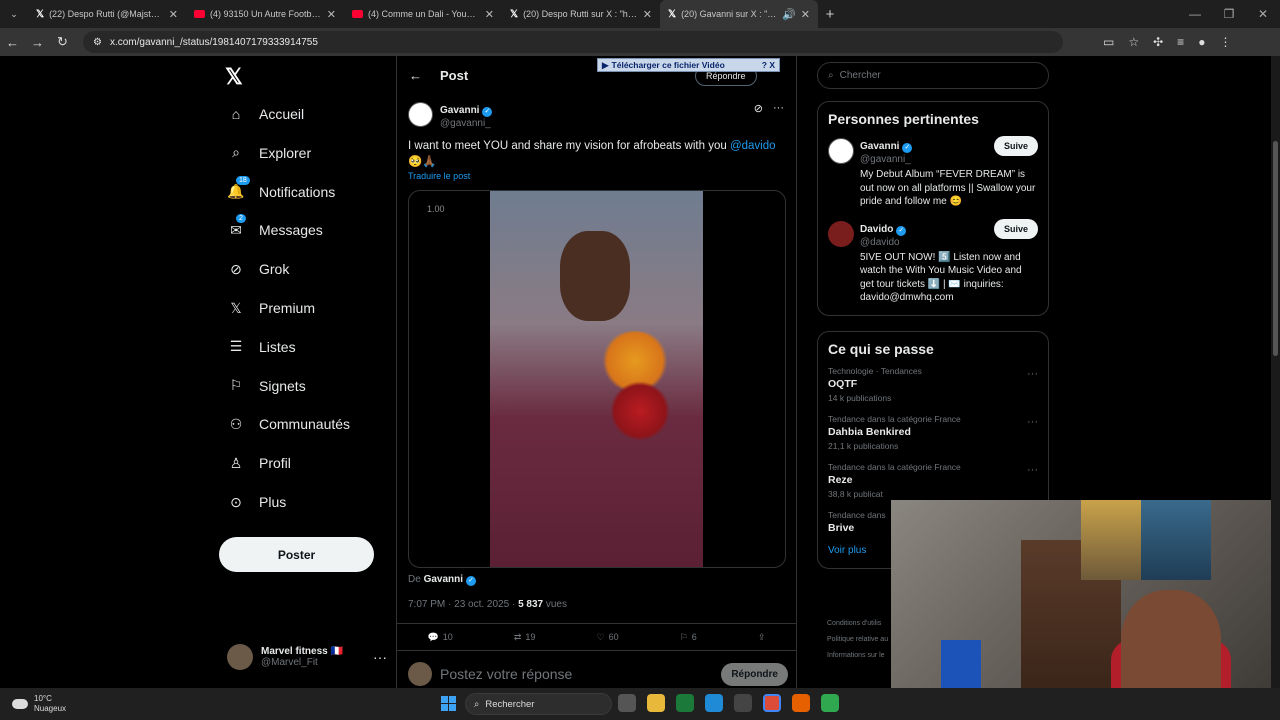 The width and height of the screenshot is (1280, 720). What do you see at coordinates (608, 637) in the screenshot?
I see `like-action: ♡ 60` at bounding box center [608, 637].